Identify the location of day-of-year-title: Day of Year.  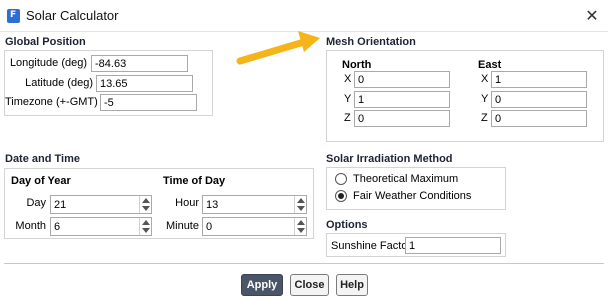
(41, 181).